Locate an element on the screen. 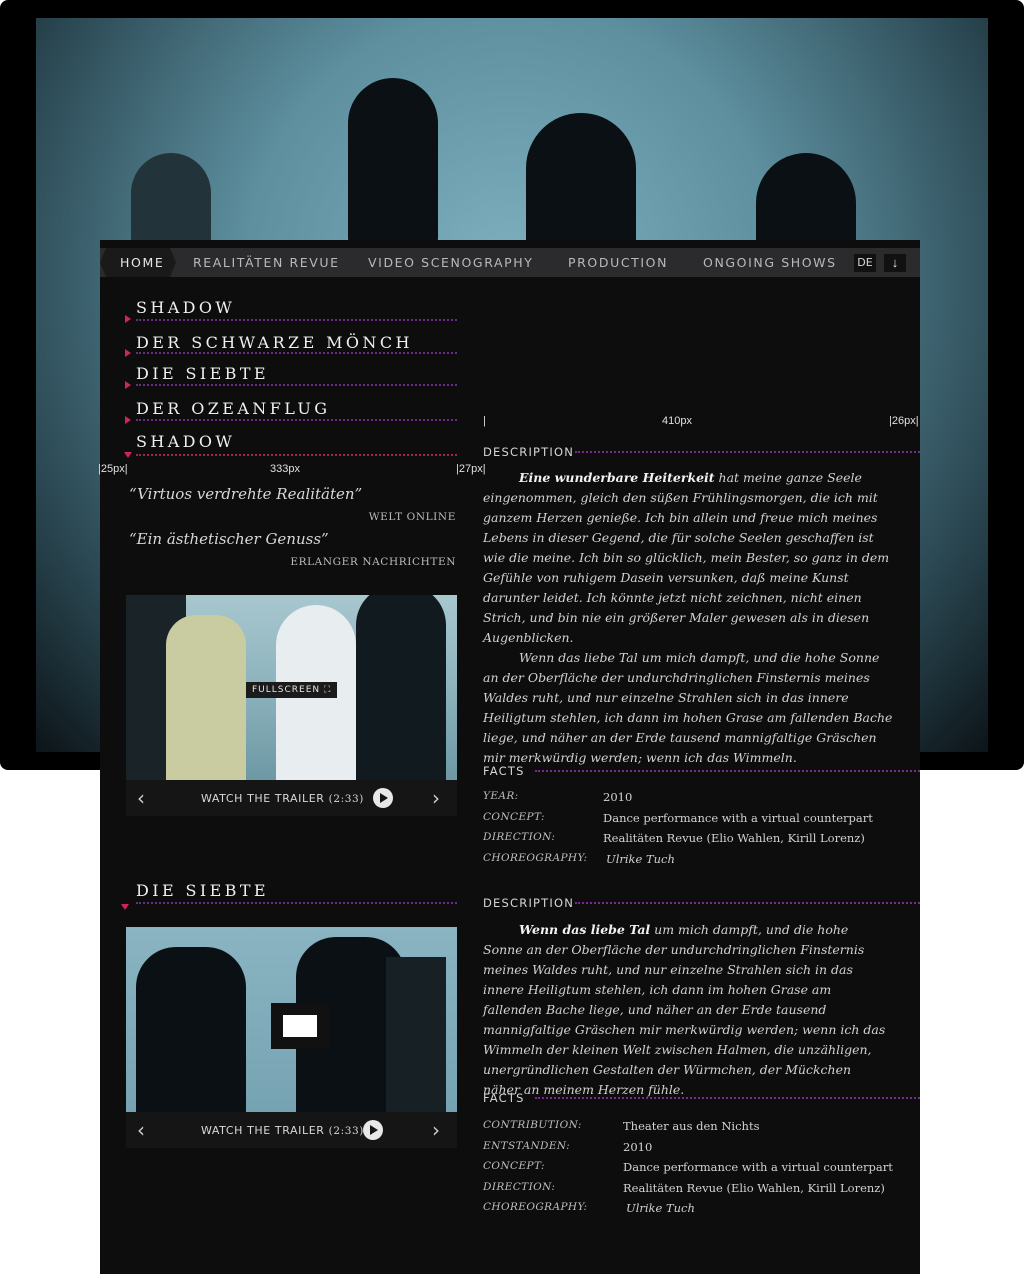 The image size is (1024, 1274). measure-left-margin: |25px| is located at coordinates (113, 469).